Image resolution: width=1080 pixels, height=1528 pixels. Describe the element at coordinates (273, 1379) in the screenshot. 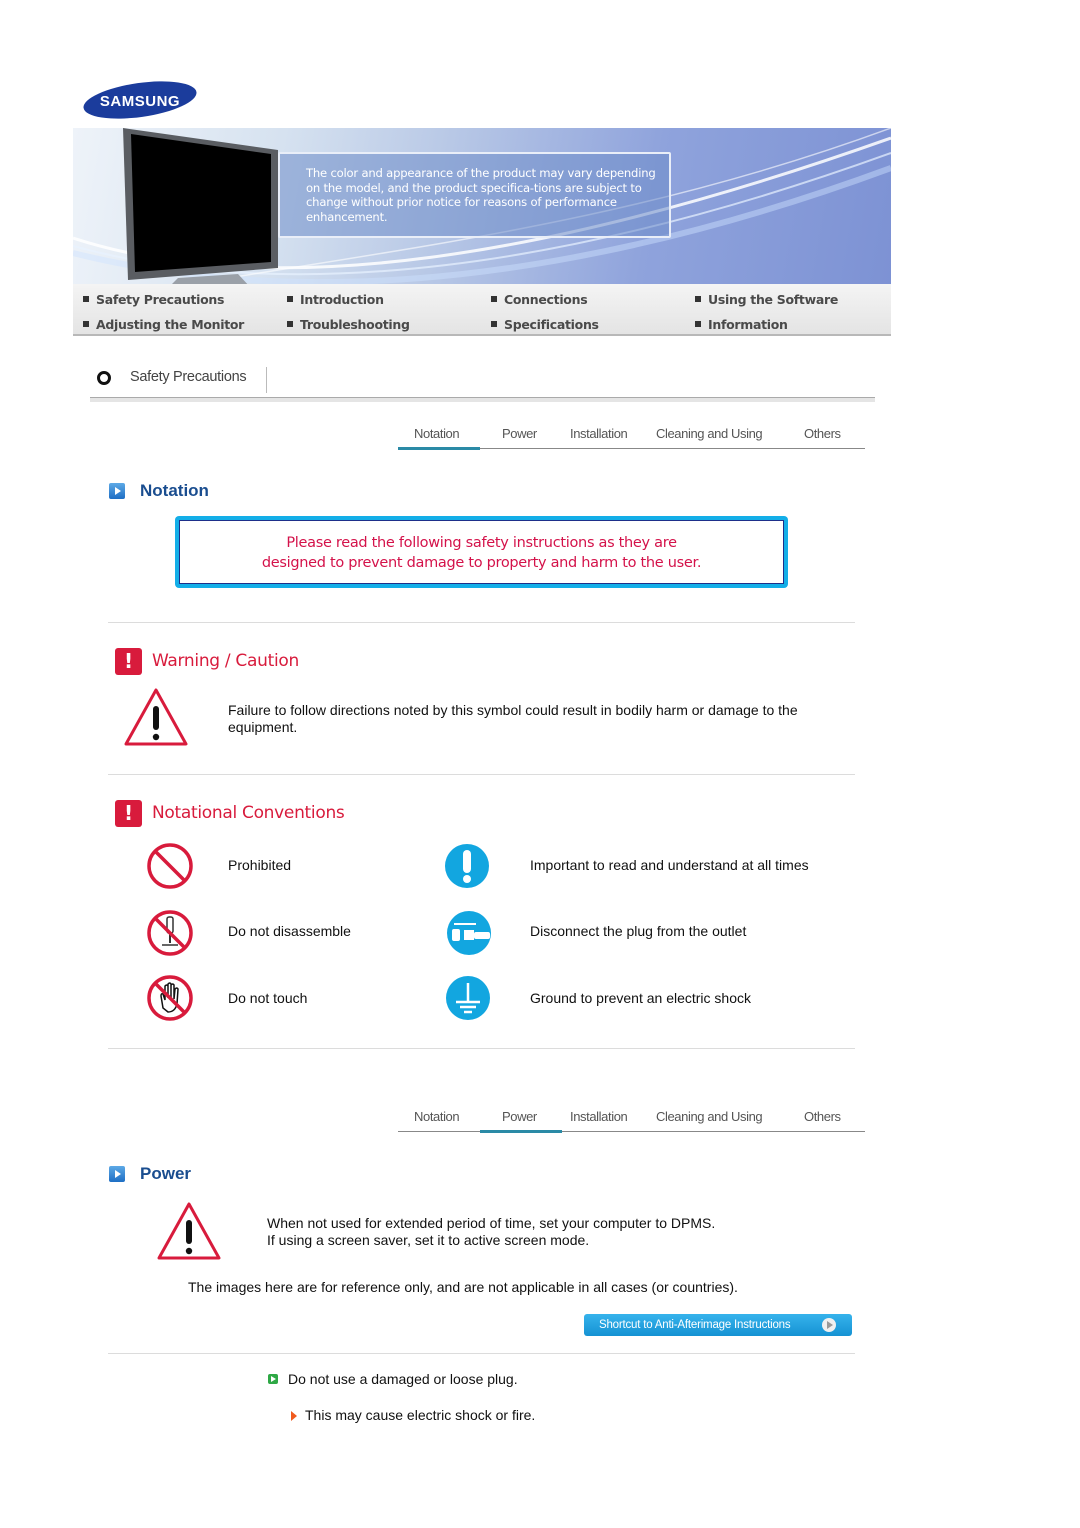

I see `green-bullet-icon` at that location.